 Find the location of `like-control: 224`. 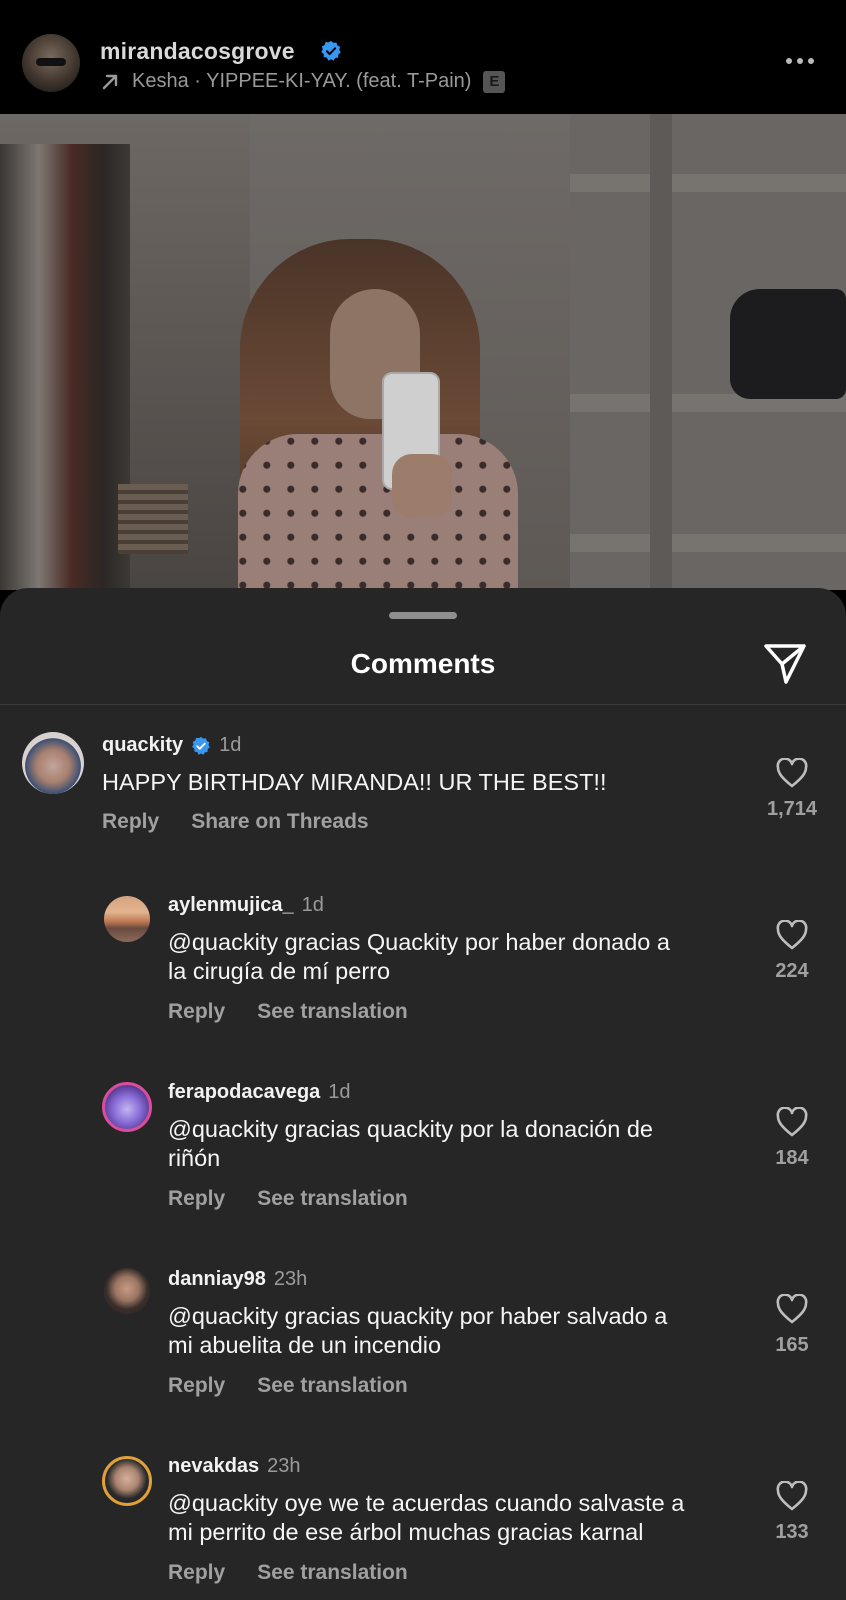

like-control: 224 is located at coordinates (792, 951).